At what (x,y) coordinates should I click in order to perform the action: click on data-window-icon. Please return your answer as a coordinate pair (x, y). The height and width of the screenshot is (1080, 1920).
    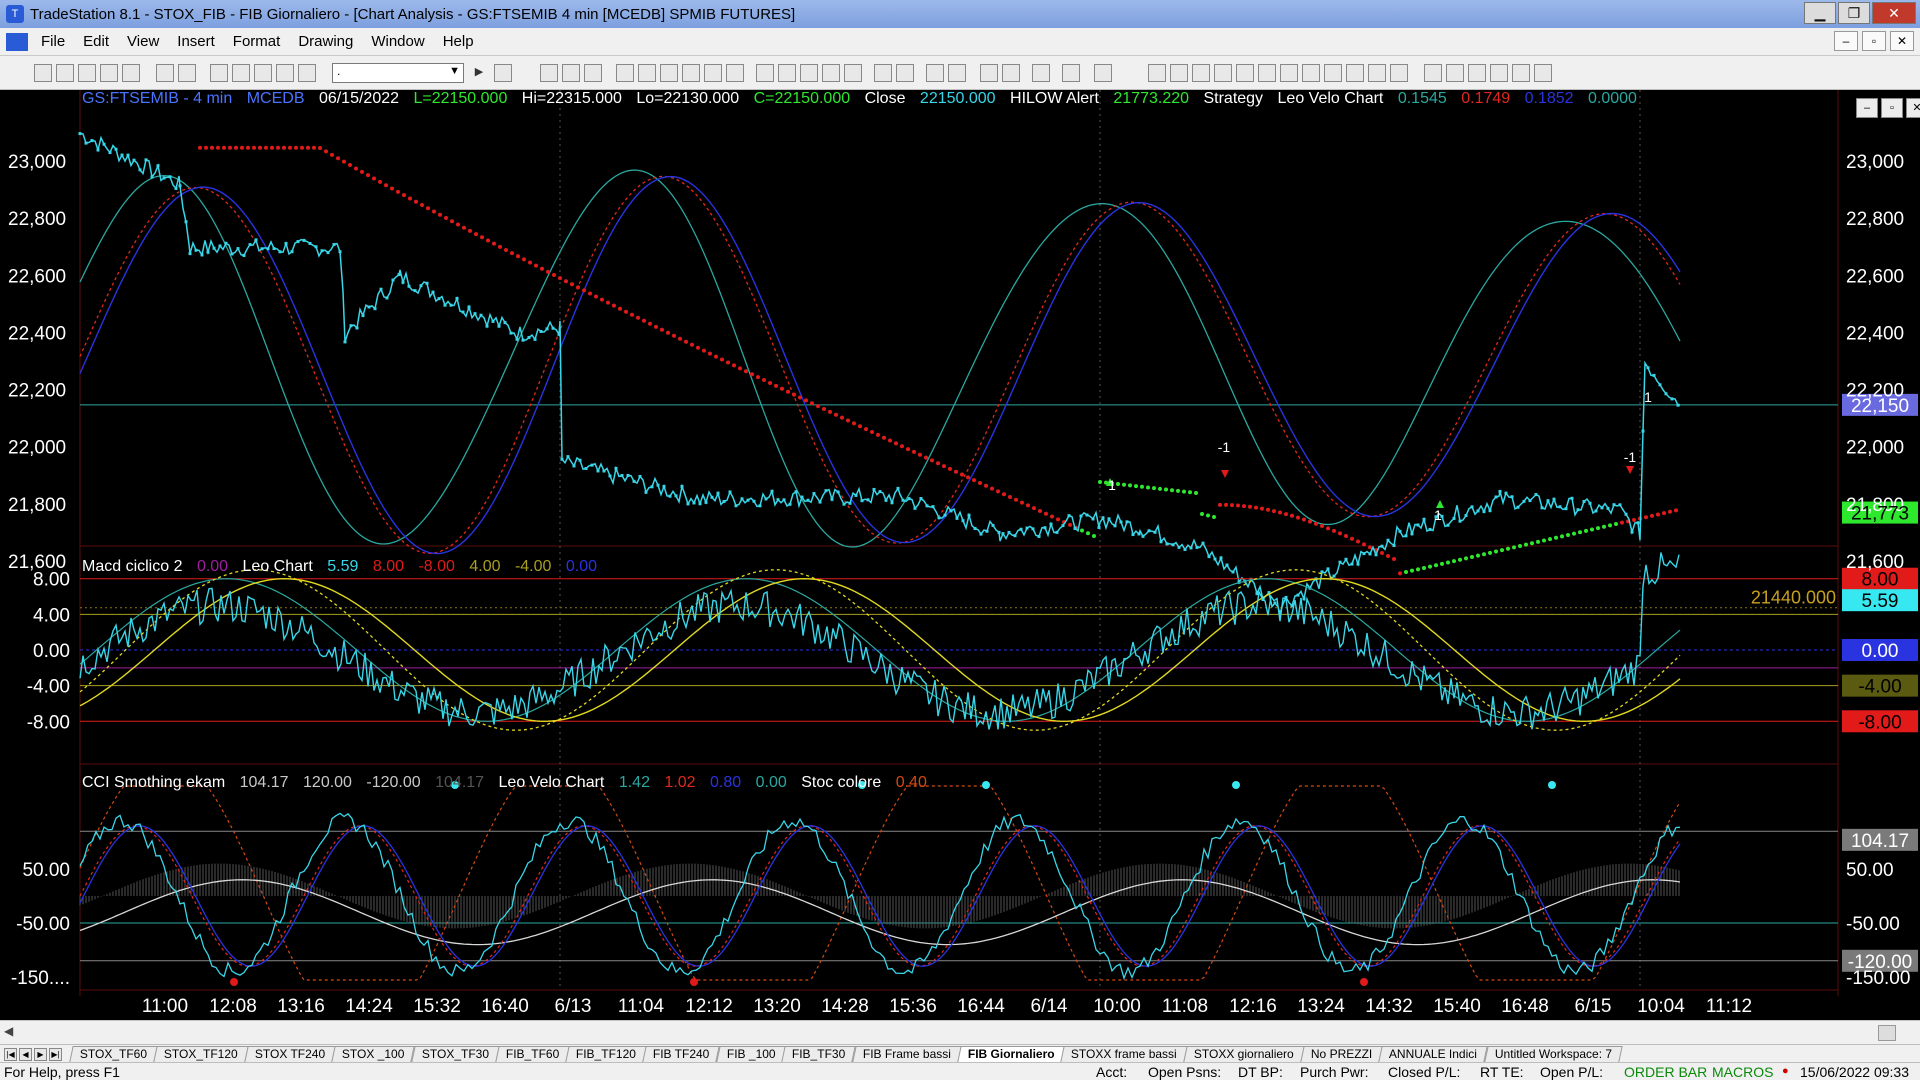
    Looking at the image, I should click on (1103, 73).